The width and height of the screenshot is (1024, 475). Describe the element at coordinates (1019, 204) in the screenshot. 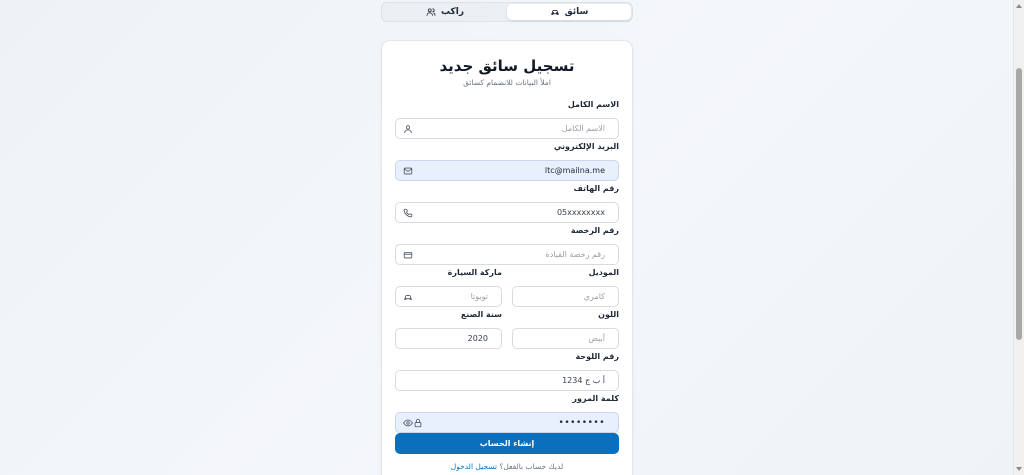

I see `scrollbar-thumb` at that location.